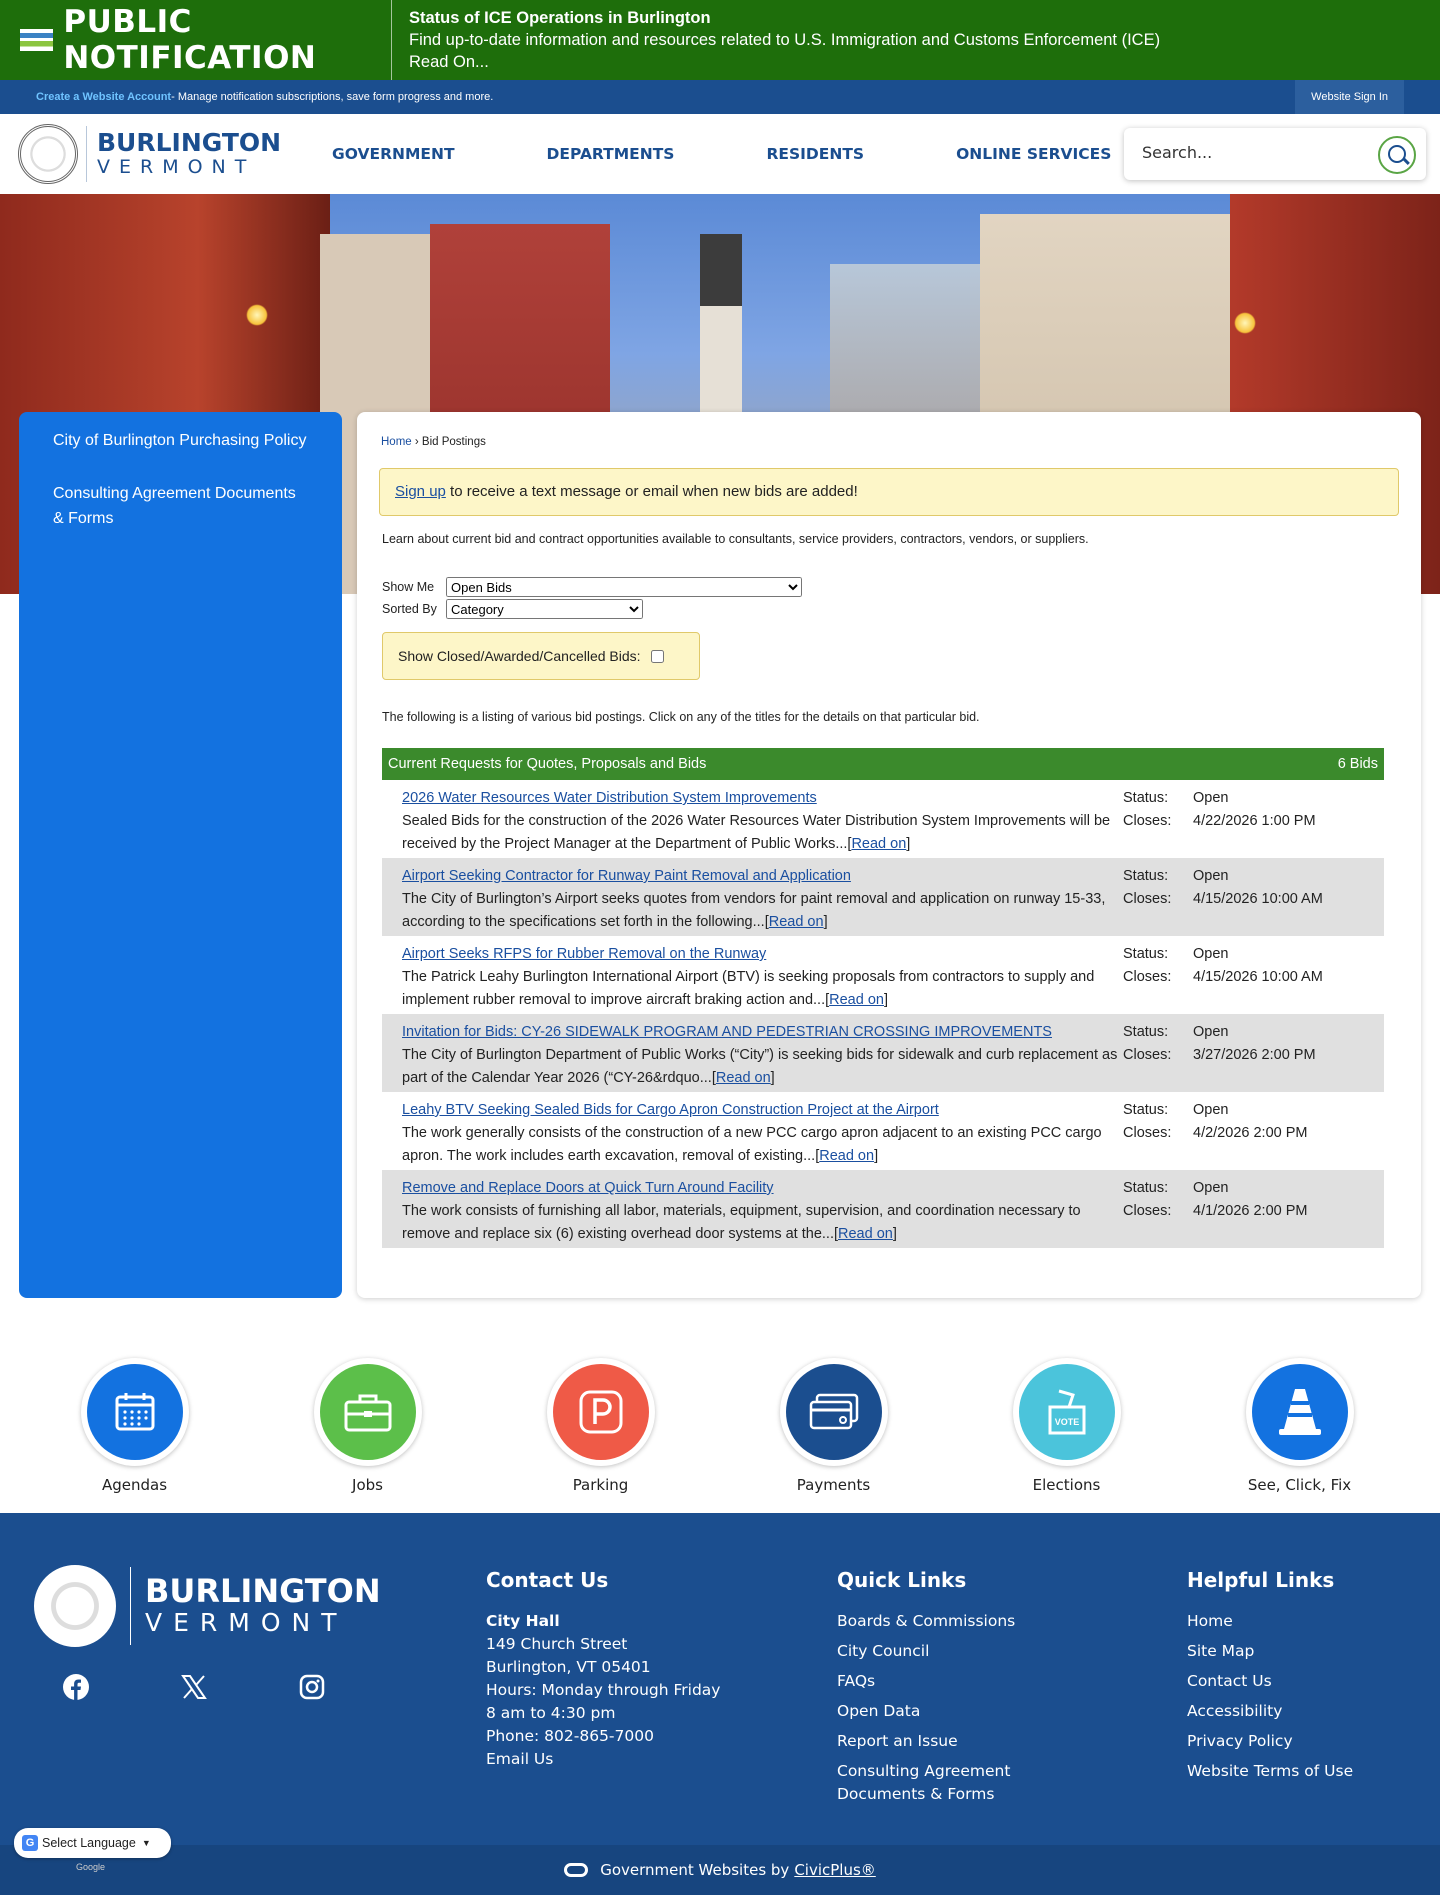 Image resolution: width=1440 pixels, height=1895 pixels. What do you see at coordinates (92, 1843) in the screenshot?
I see `language-select: G Select Language ▼` at bounding box center [92, 1843].